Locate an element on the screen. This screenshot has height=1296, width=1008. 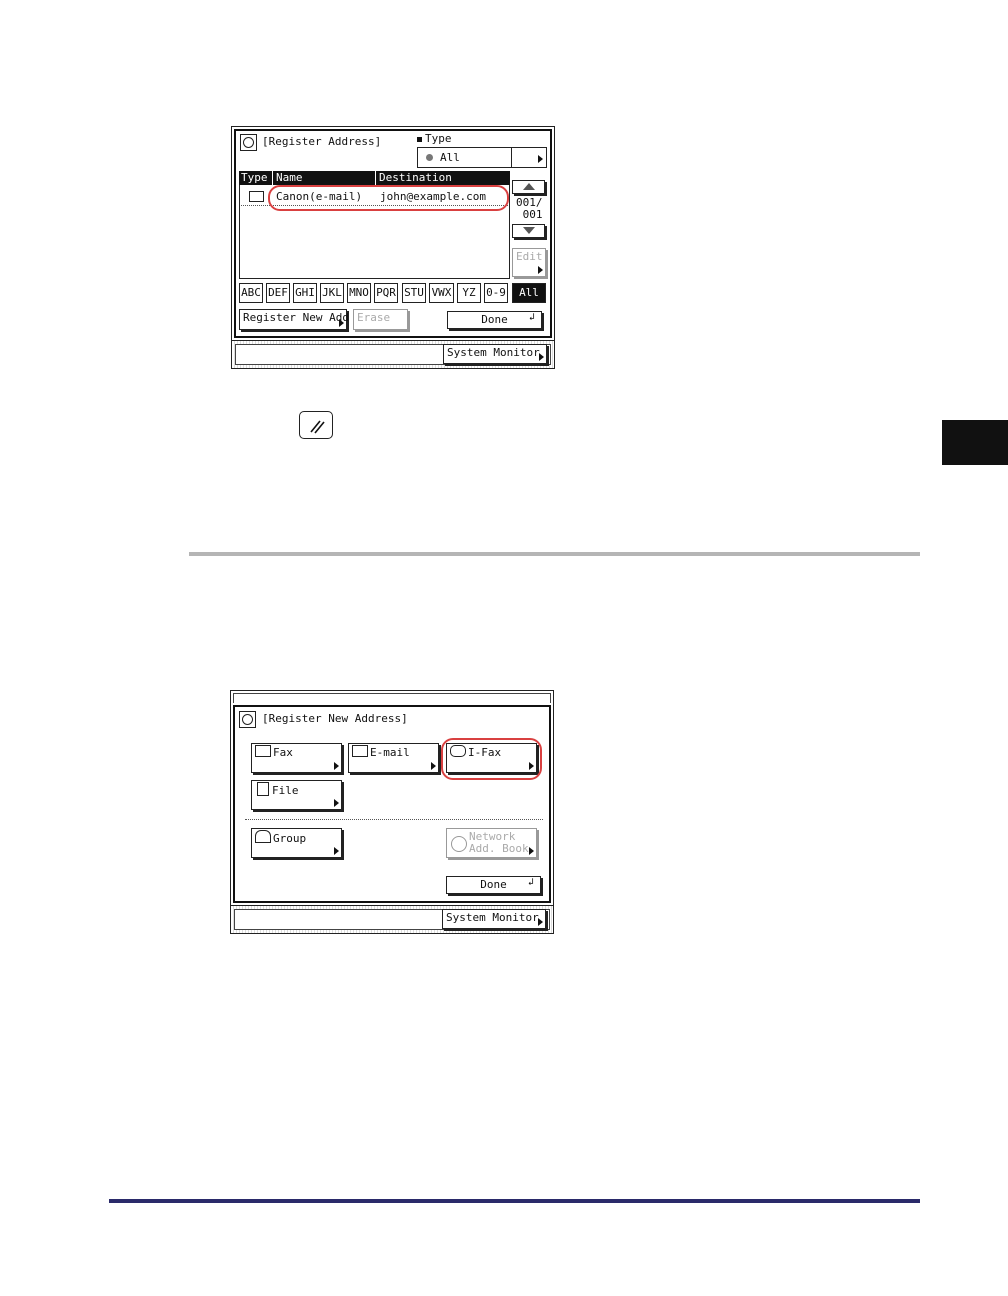
erase-label: Erase is located at coordinates (374, 317).